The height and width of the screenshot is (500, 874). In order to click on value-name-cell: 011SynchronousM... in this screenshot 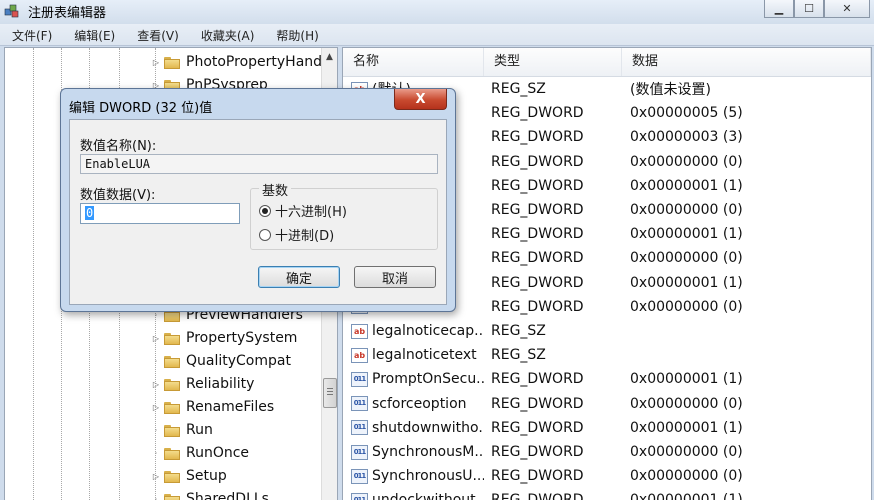, I will do `click(413, 452)`.